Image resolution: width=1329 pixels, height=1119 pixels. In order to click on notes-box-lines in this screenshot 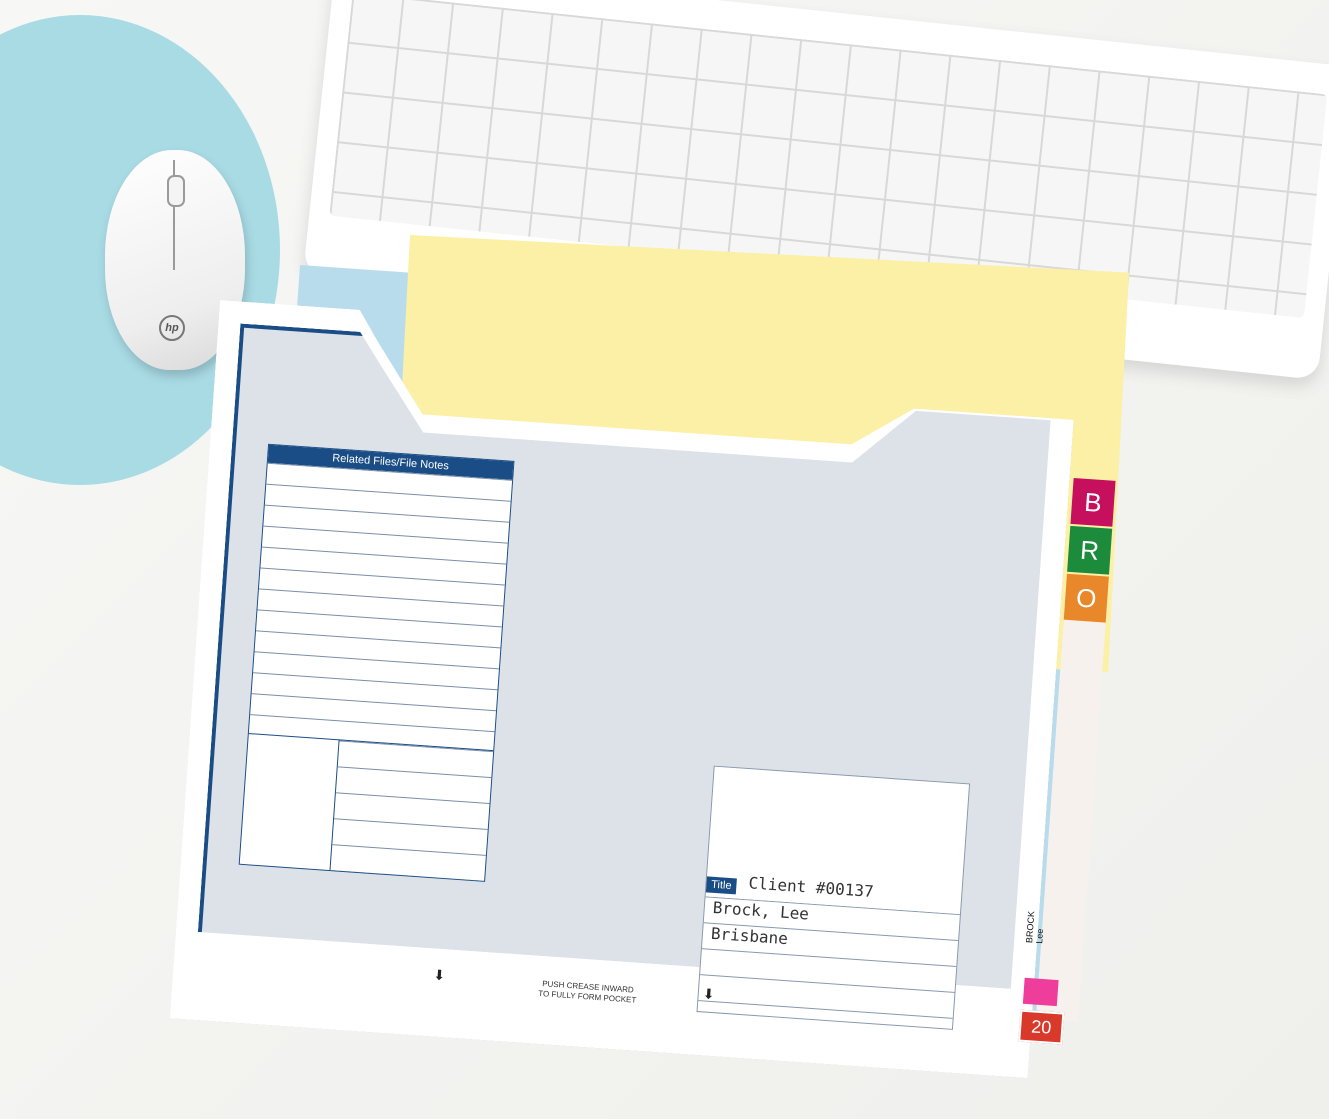, I will do `click(412, 810)`.